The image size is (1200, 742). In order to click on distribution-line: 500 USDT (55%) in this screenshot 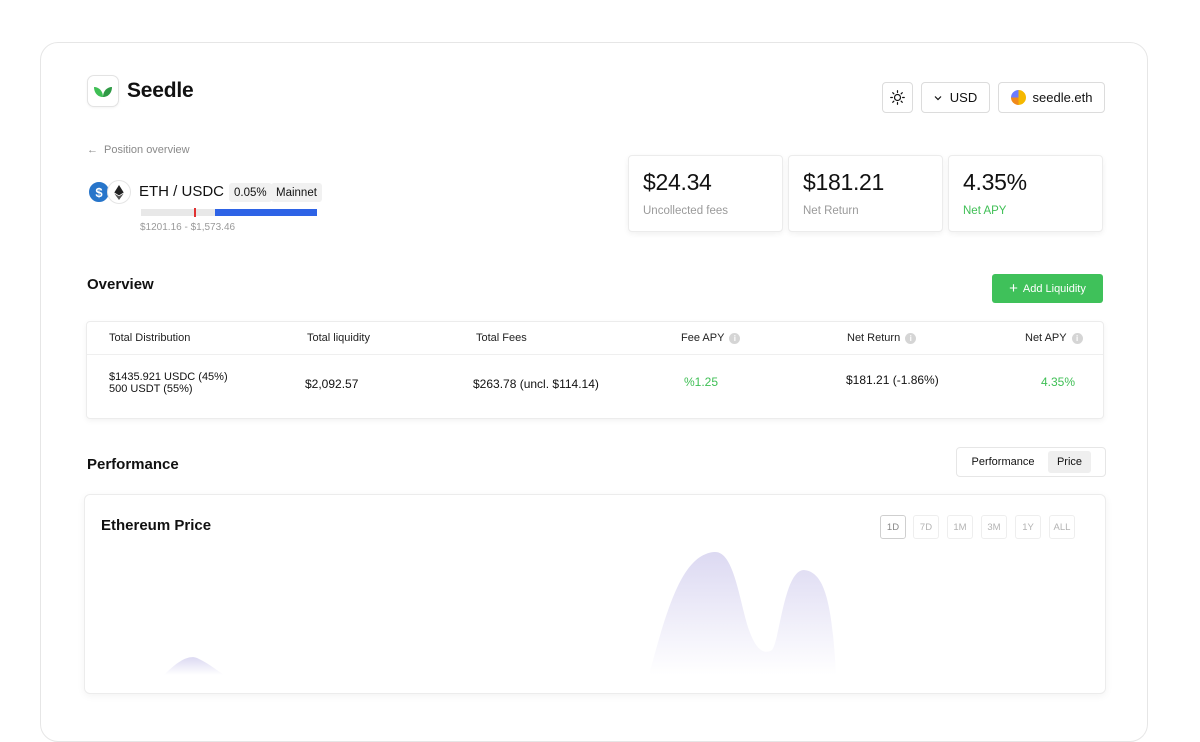, I will do `click(151, 389)`.